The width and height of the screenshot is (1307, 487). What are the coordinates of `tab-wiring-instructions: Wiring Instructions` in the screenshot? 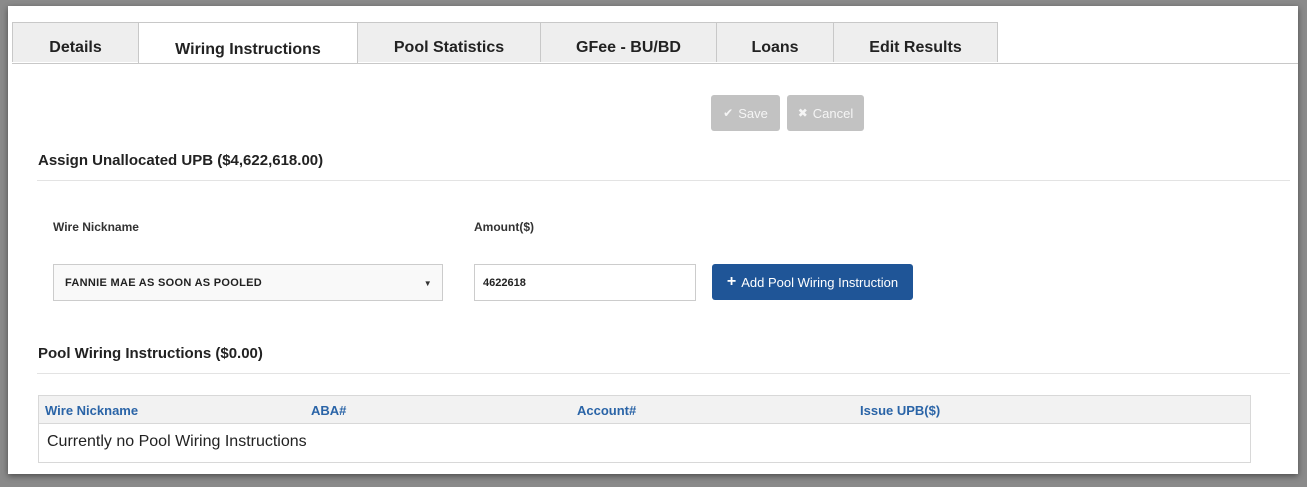 It's located at (248, 43).